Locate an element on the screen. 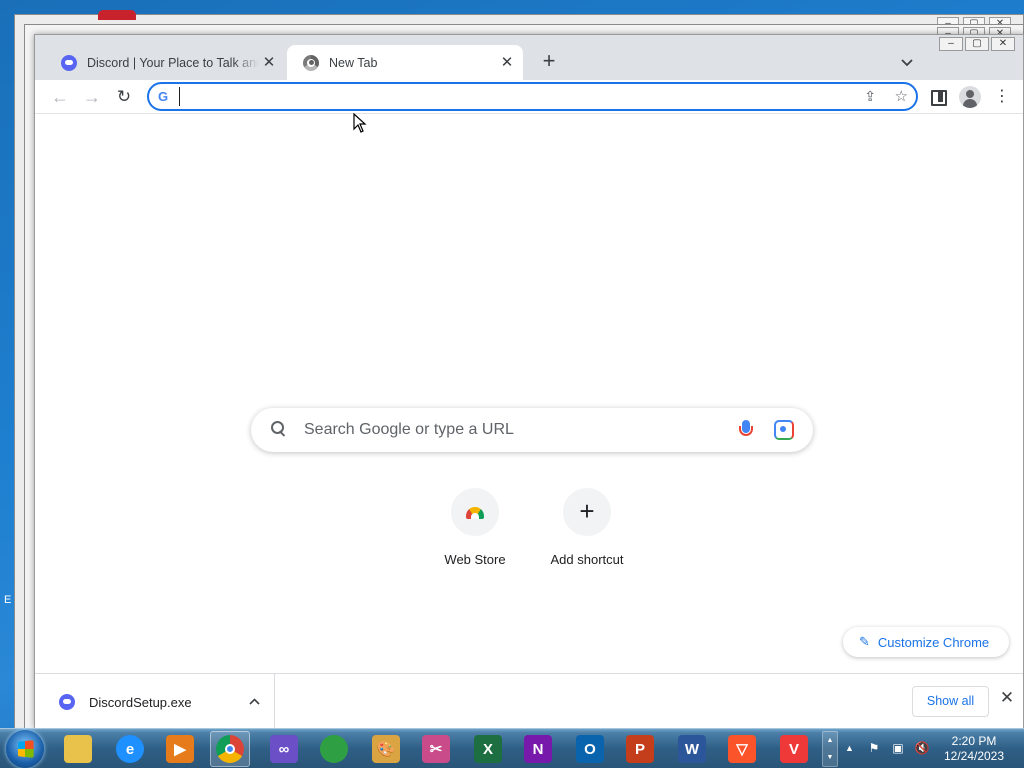 The height and width of the screenshot is (768, 1024). taskbar-file-explorer is located at coordinates (78, 749).